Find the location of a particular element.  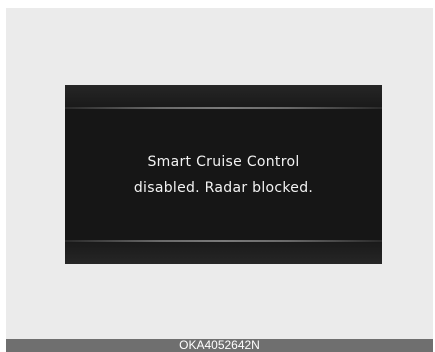

display-top-divider is located at coordinates (223, 108).